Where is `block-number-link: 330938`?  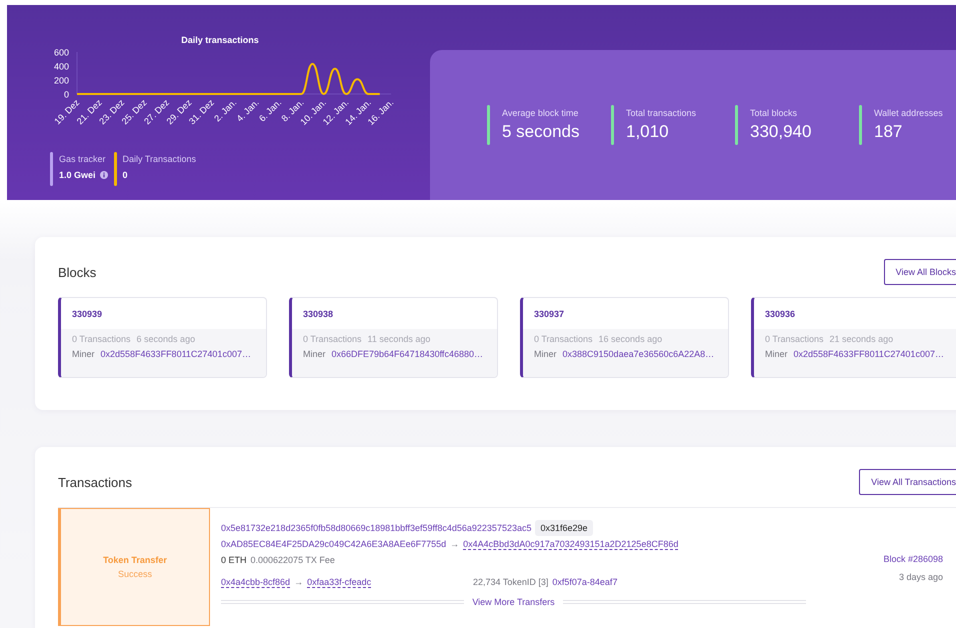
block-number-link: 330938 is located at coordinates (318, 313).